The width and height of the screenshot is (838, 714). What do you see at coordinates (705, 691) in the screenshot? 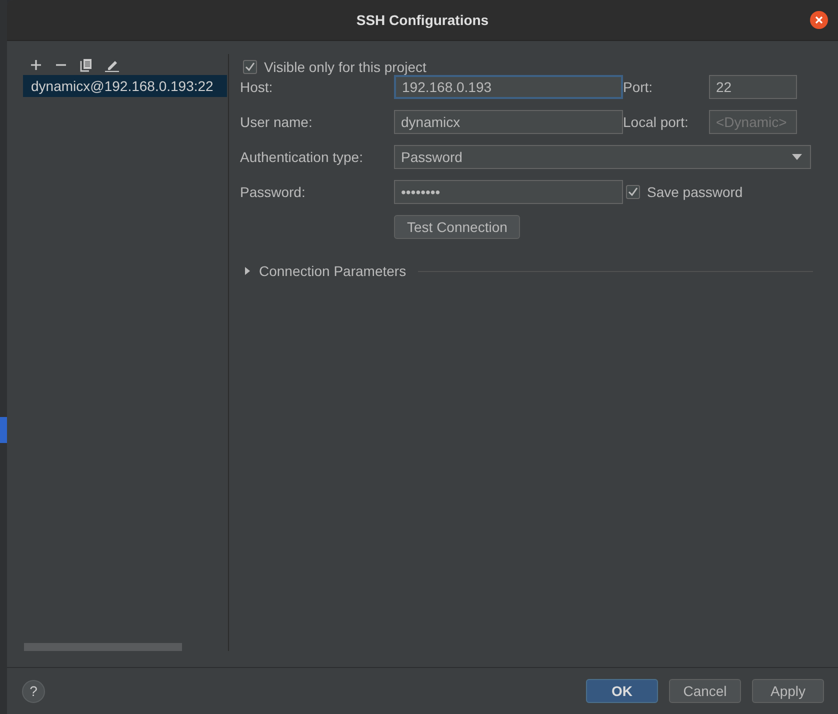
I see `dialog-button: Cancel` at bounding box center [705, 691].